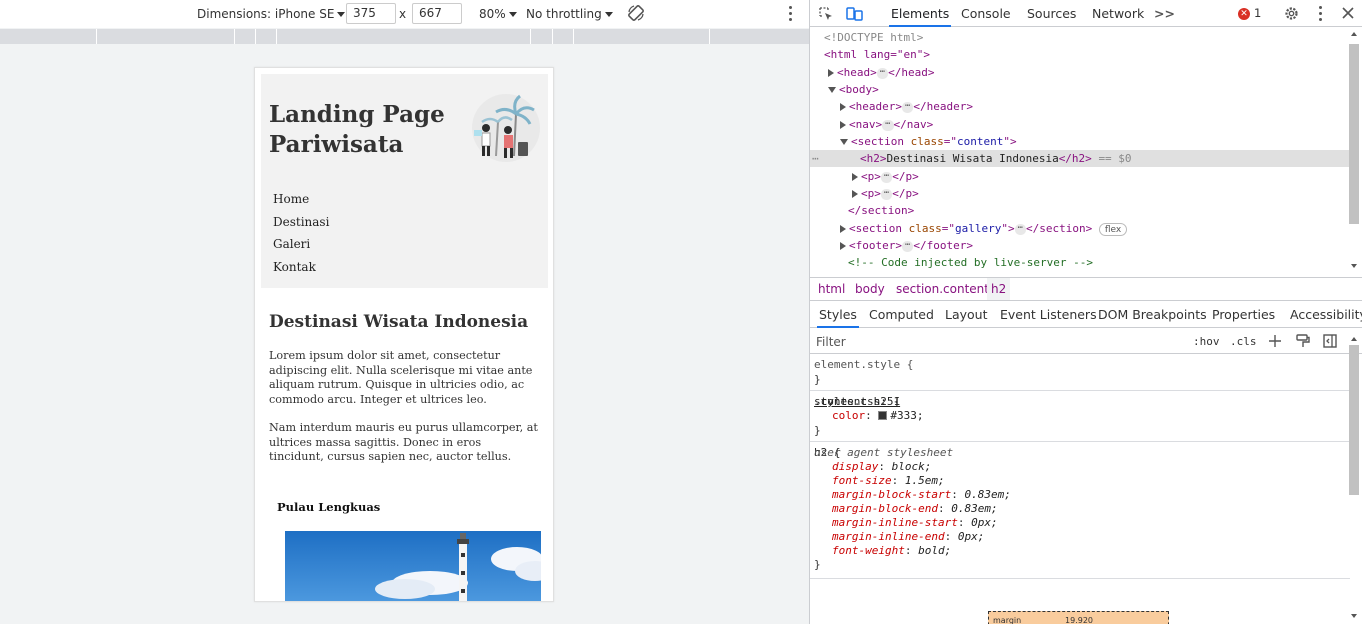 This screenshot has width=1362, height=624. Describe the element at coordinates (942, 289) in the screenshot. I see `breadcrumb-section-content: section.content` at that location.